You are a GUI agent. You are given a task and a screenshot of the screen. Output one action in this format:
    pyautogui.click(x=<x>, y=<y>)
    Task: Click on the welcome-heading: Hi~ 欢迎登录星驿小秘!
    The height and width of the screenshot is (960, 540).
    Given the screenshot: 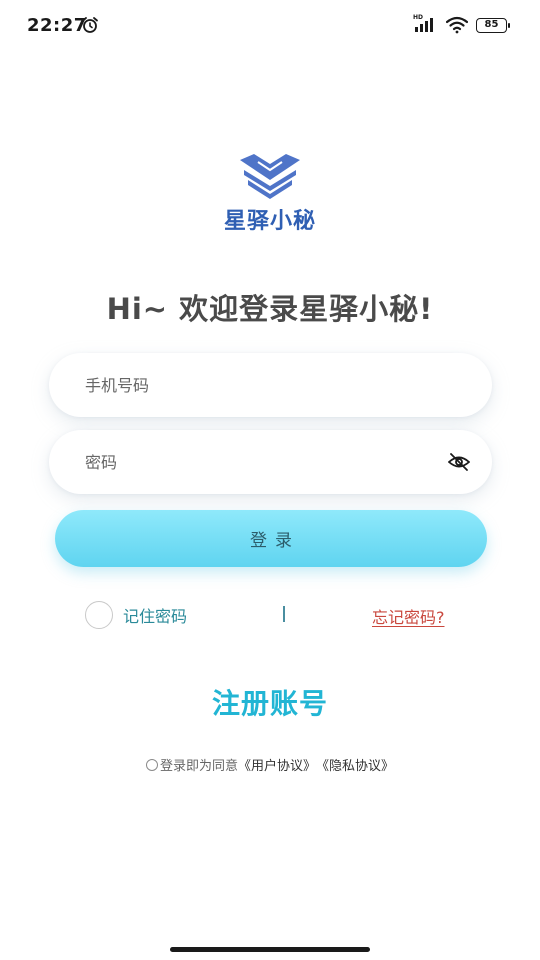 What is the action you would take?
    pyautogui.click(x=270, y=309)
    